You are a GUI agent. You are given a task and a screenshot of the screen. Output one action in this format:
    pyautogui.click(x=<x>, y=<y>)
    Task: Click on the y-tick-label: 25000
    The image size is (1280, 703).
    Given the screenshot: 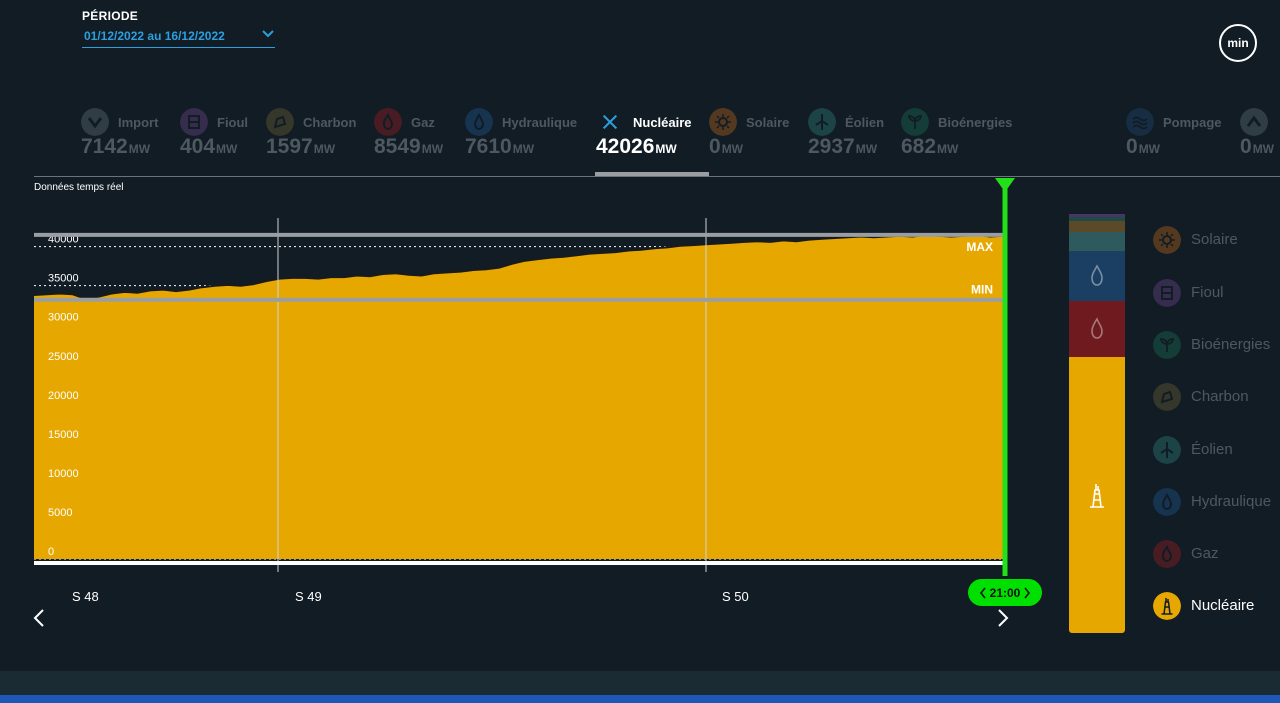 What is the action you would take?
    pyautogui.click(x=63, y=357)
    